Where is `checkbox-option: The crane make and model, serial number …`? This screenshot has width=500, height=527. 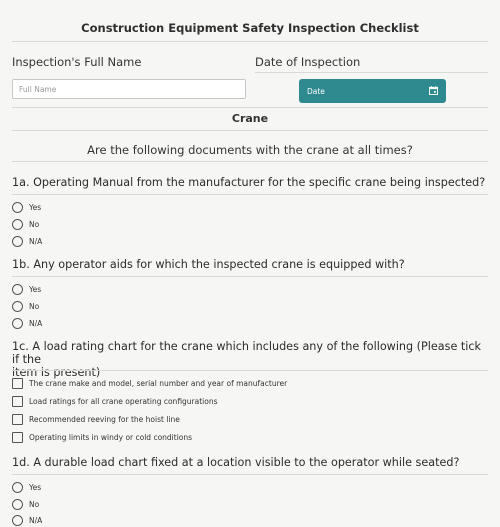
checkbox-option: The crane make and model, serial number … is located at coordinates (149, 383).